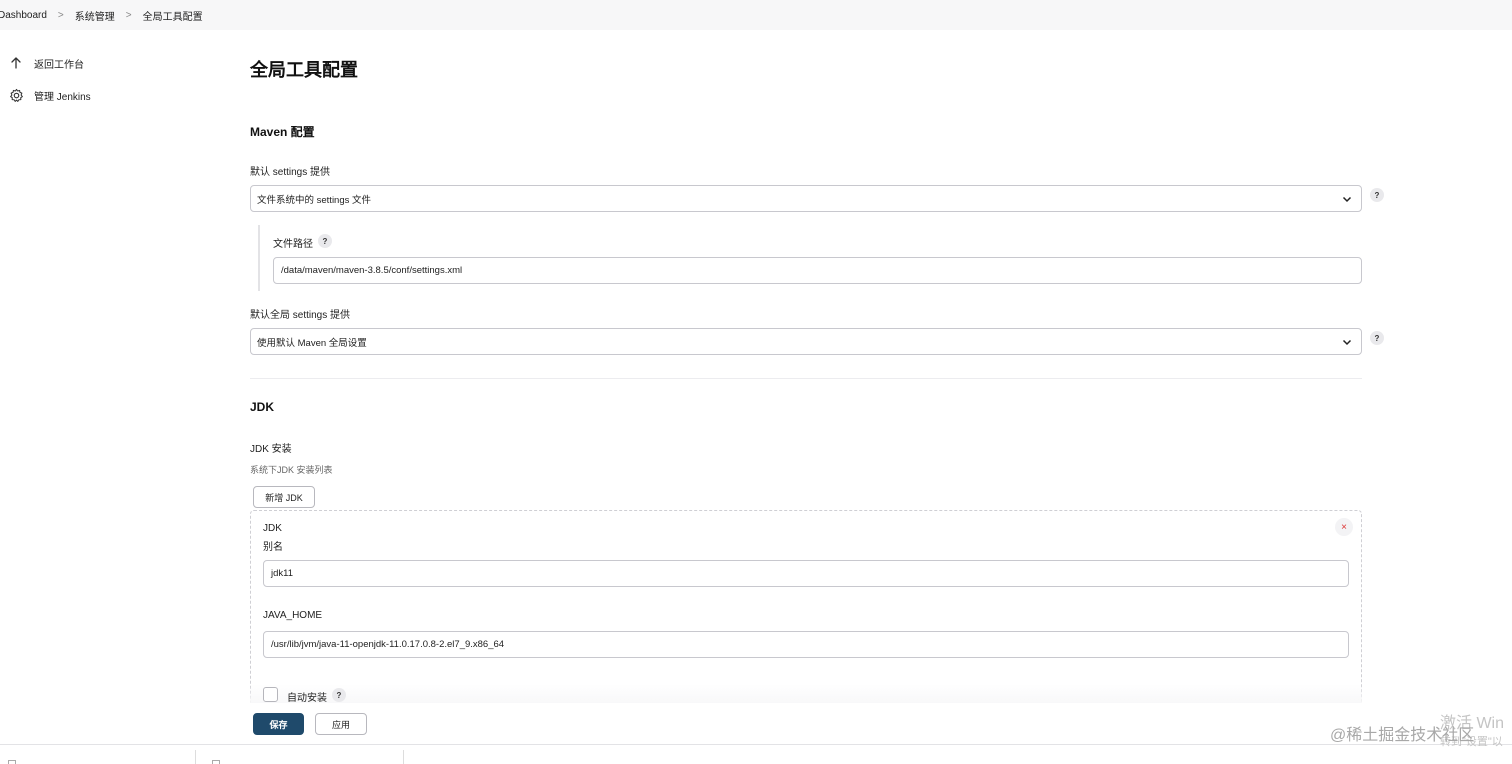 Image resolution: width=1512 pixels, height=764 pixels. I want to click on jdk-alias-input: jdk11, so click(806, 573).